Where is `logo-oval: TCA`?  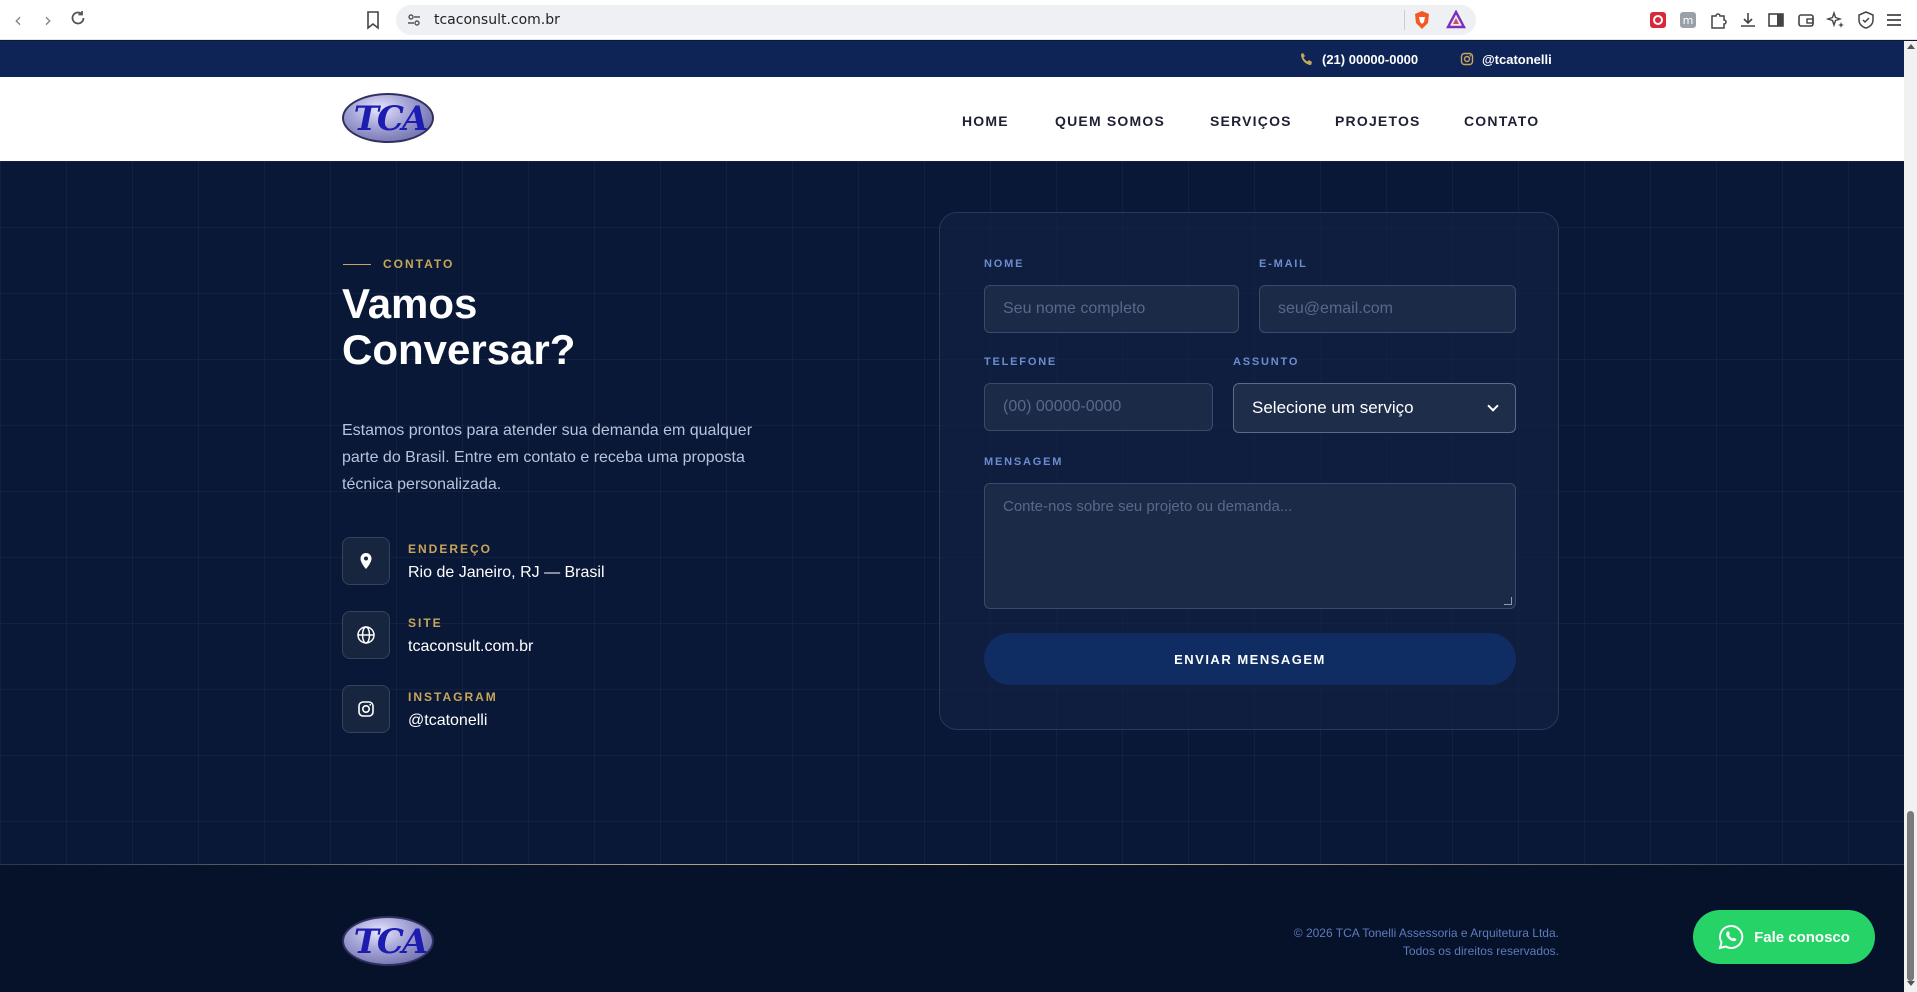 logo-oval: TCA is located at coordinates (388, 118).